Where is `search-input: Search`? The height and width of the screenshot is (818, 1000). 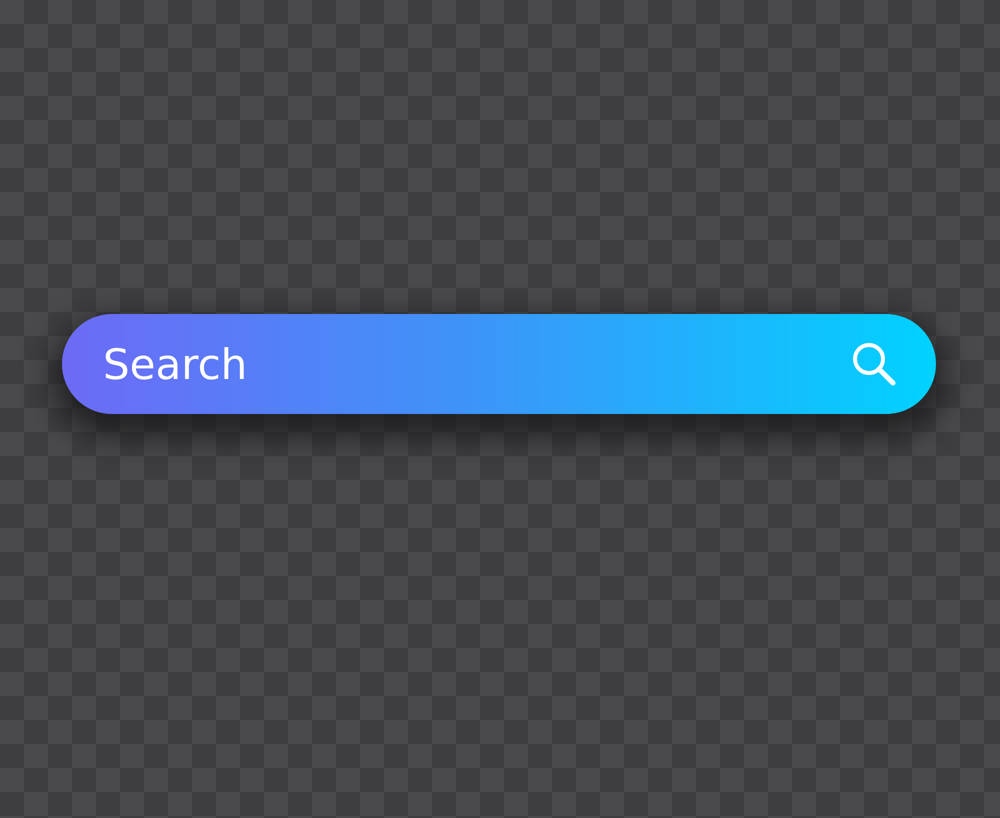
search-input: Search is located at coordinates (466, 364).